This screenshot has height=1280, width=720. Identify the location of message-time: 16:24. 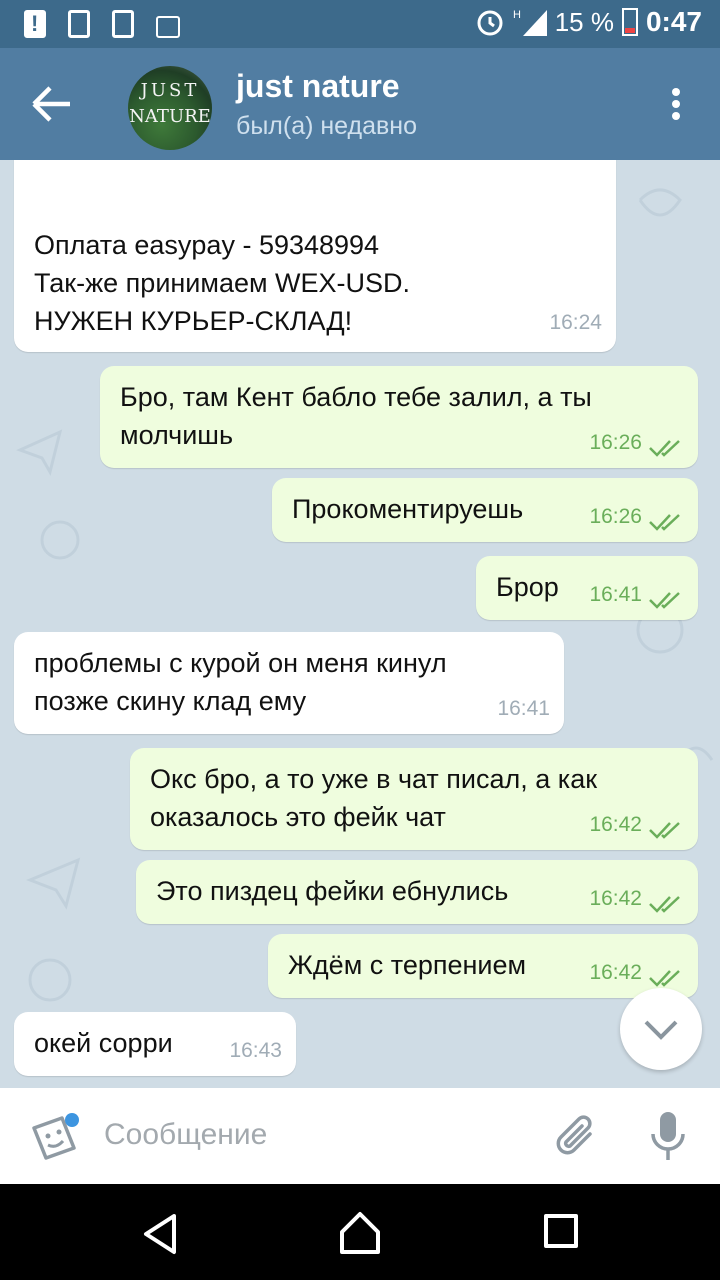
(575, 322).